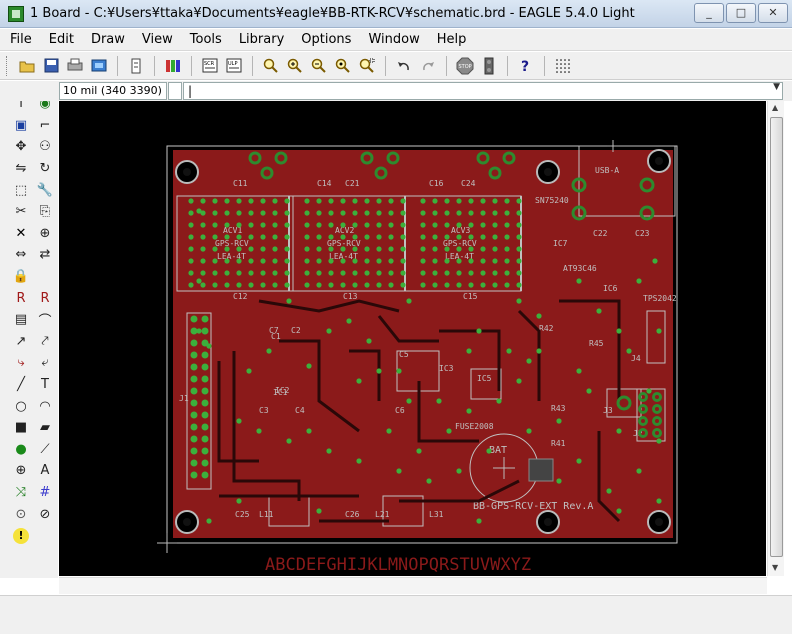 This screenshot has width=792, height=634. I want to click on arc-icon: ◠, so click(45, 406).